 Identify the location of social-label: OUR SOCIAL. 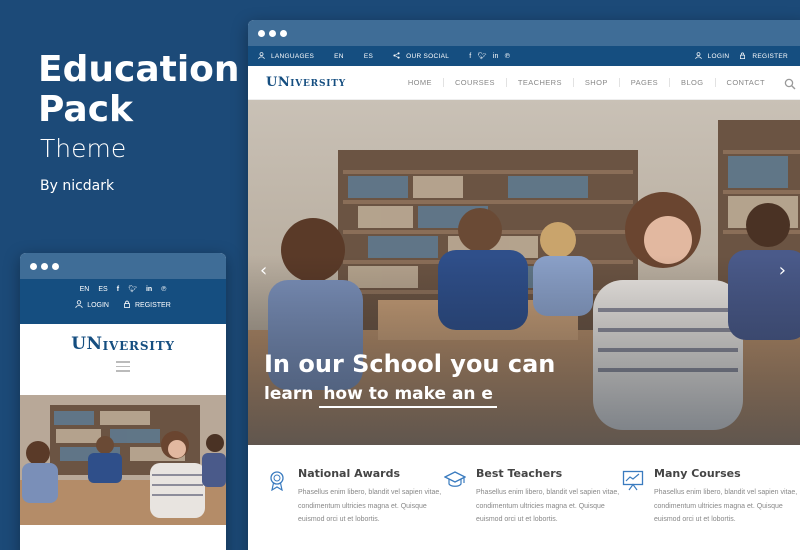
(428, 56).